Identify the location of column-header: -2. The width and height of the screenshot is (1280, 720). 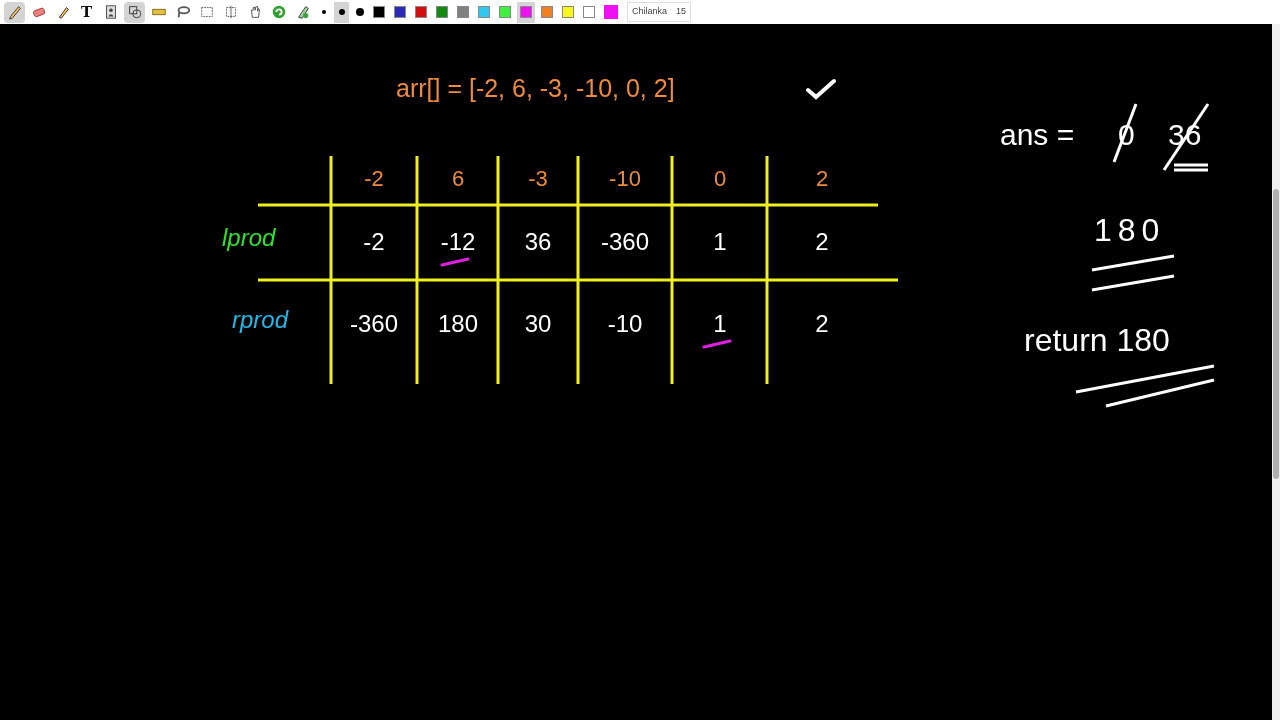
(374, 179).